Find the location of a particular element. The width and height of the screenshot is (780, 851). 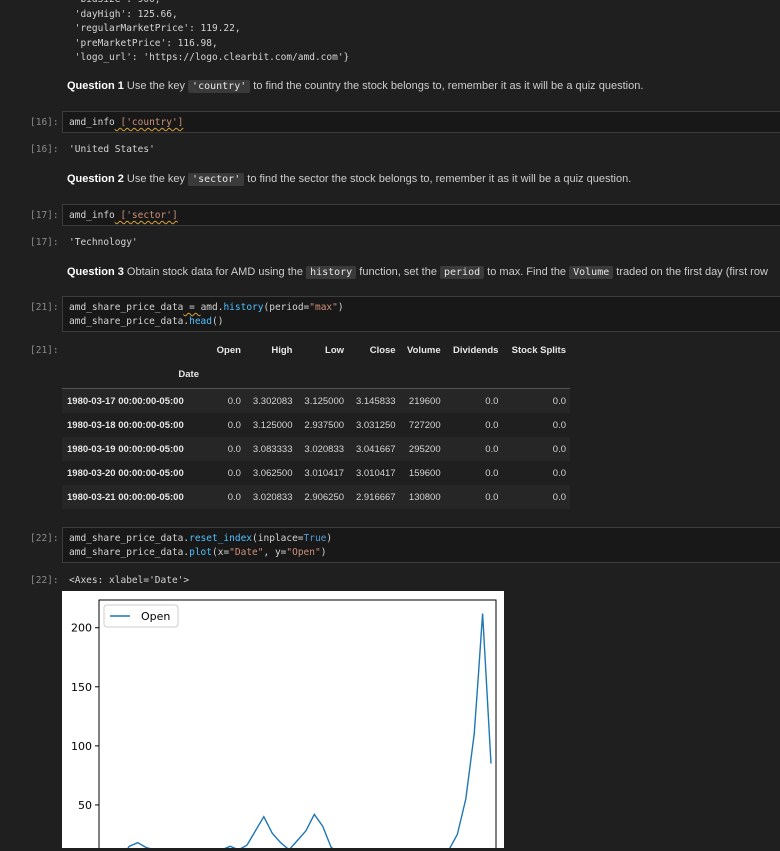

table-cell: 130800 is located at coordinates (424, 497).